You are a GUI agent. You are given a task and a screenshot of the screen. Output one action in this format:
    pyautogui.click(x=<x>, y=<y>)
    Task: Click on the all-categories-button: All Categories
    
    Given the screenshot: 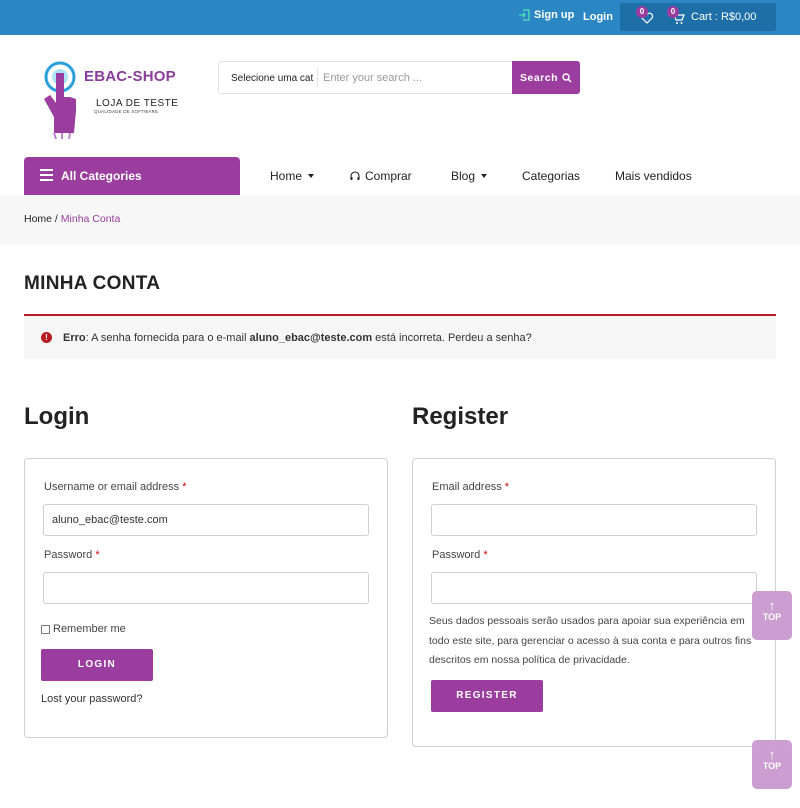 What is the action you would take?
    pyautogui.click(x=132, y=176)
    